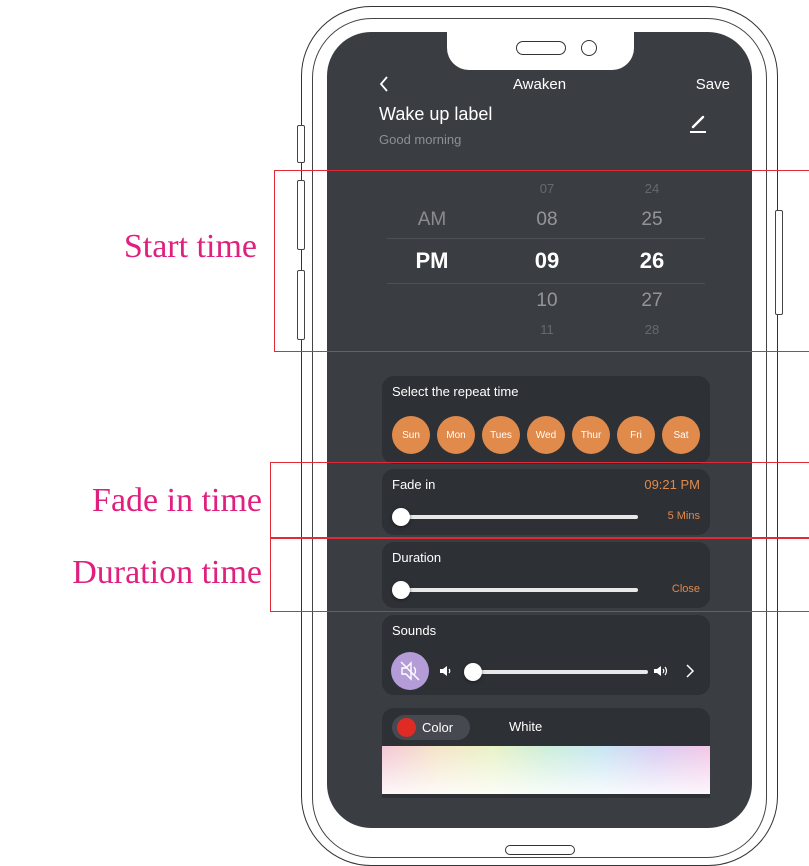  What do you see at coordinates (525, 726) in the screenshot?
I see `white-option: White` at bounding box center [525, 726].